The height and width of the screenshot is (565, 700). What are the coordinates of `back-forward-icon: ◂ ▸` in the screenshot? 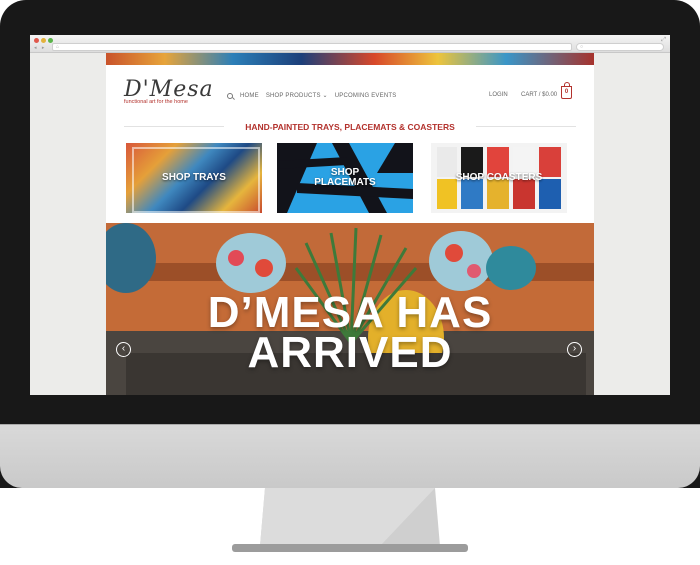 It's located at (40, 48).